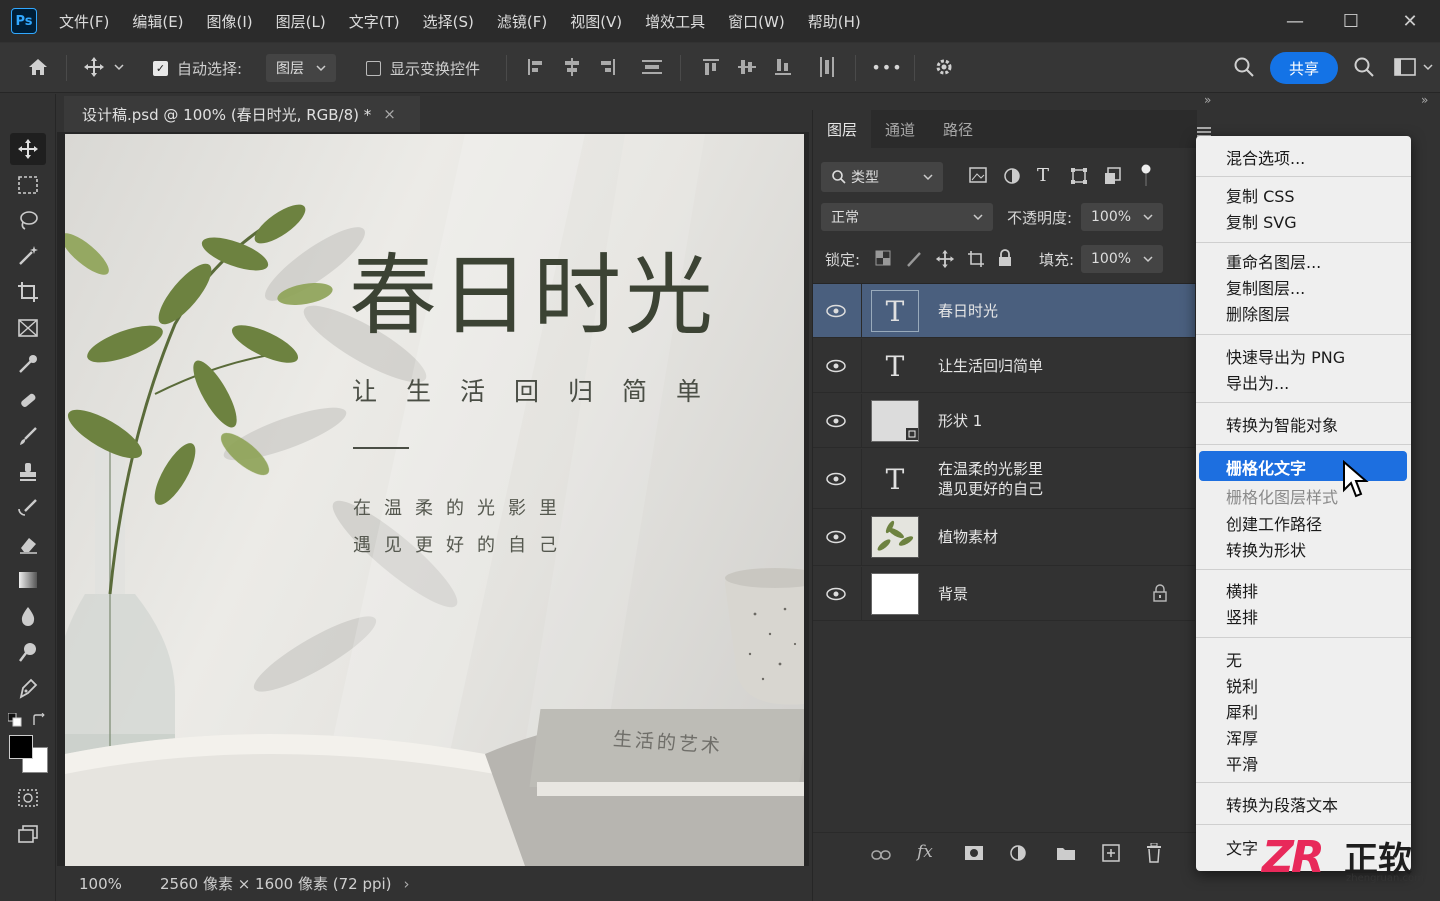 Image resolution: width=1440 pixels, height=901 pixels. What do you see at coordinates (28, 834) in the screenshot?
I see `screen-mode-tool` at bounding box center [28, 834].